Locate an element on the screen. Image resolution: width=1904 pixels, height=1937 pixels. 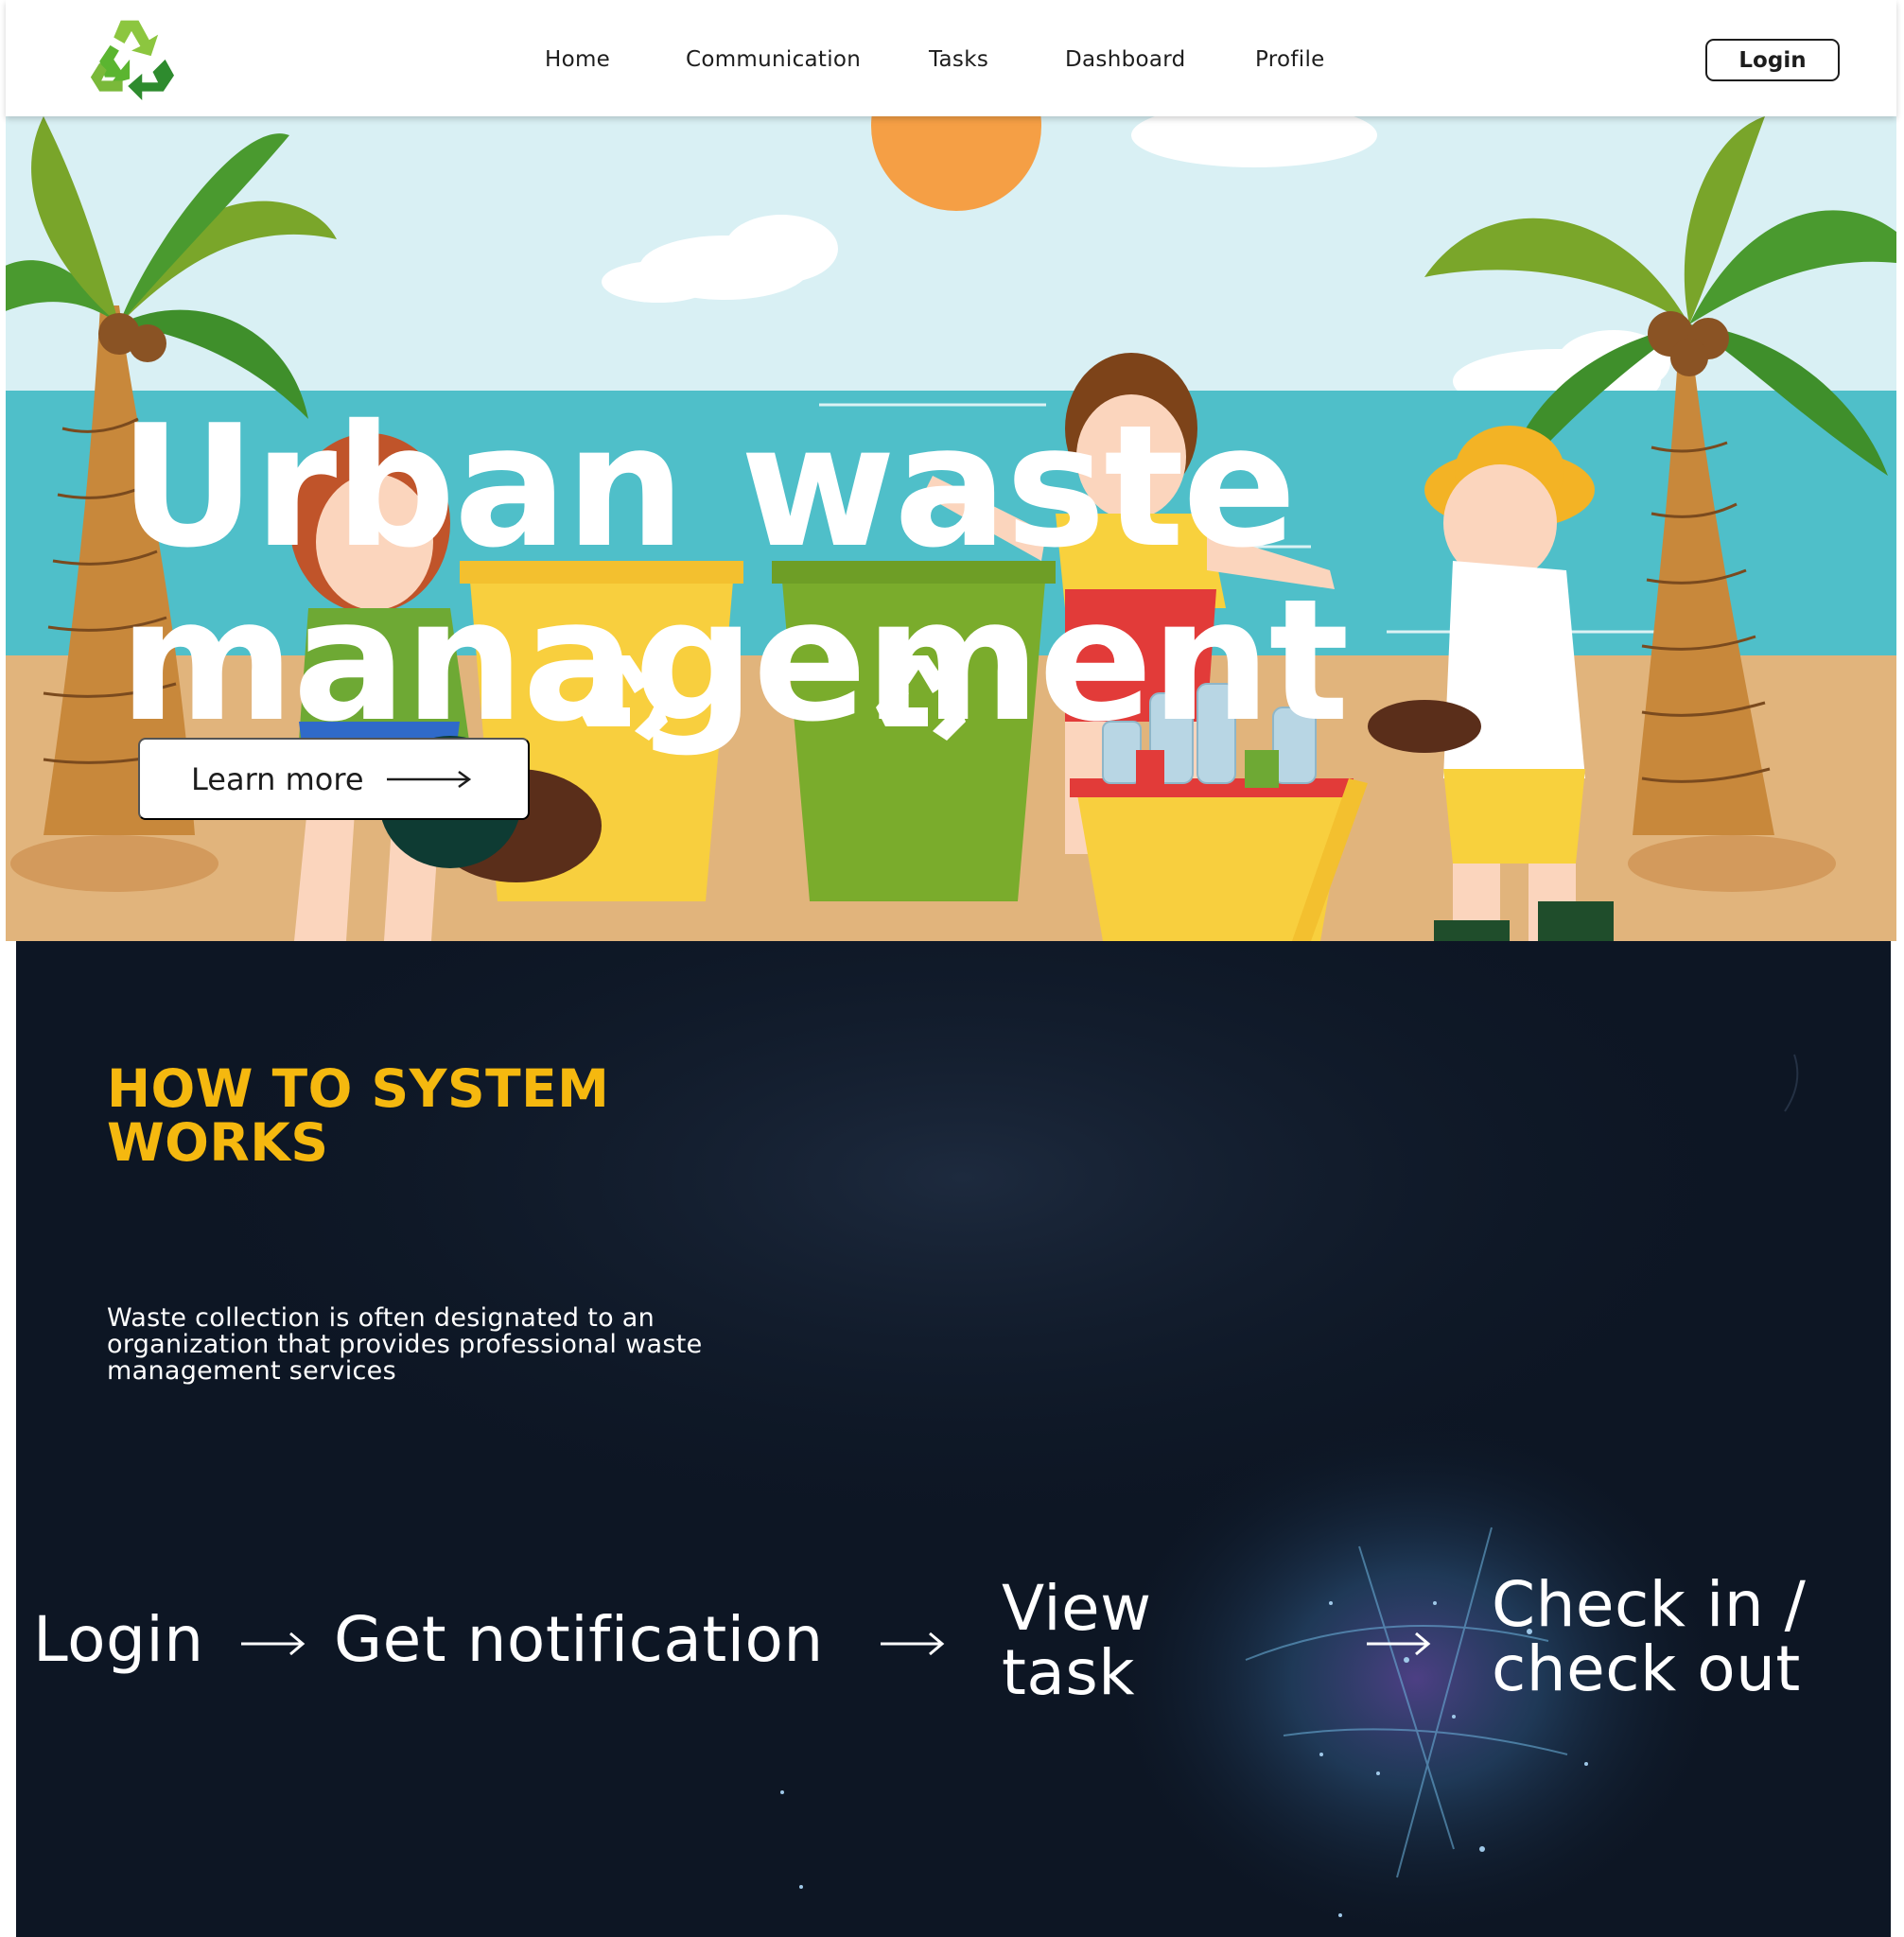
login-button: Login is located at coordinates (1772, 60).